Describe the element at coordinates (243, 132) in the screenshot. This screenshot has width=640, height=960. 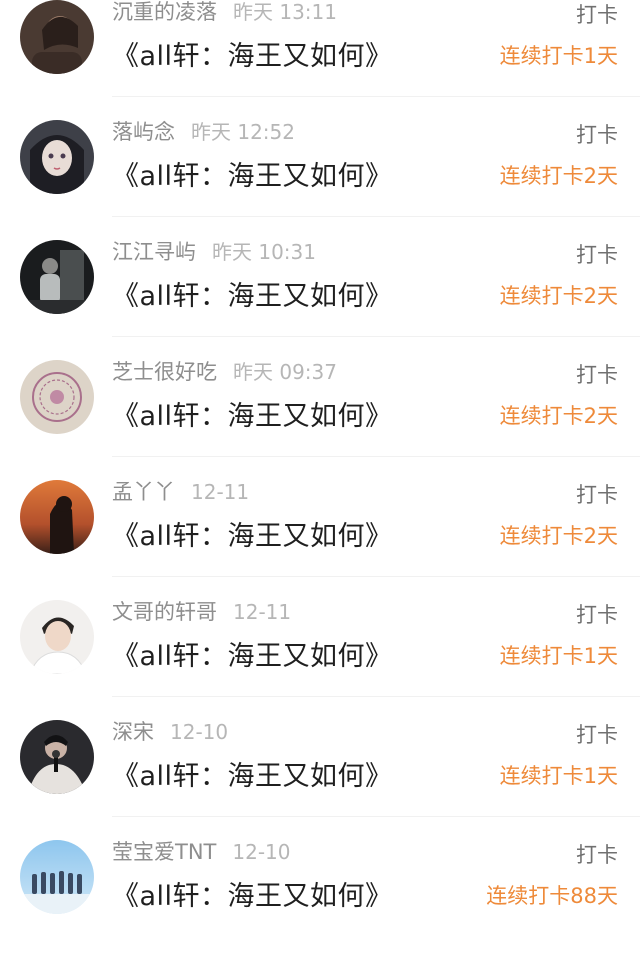
I see `timestamp: 昨天 12:52` at that location.